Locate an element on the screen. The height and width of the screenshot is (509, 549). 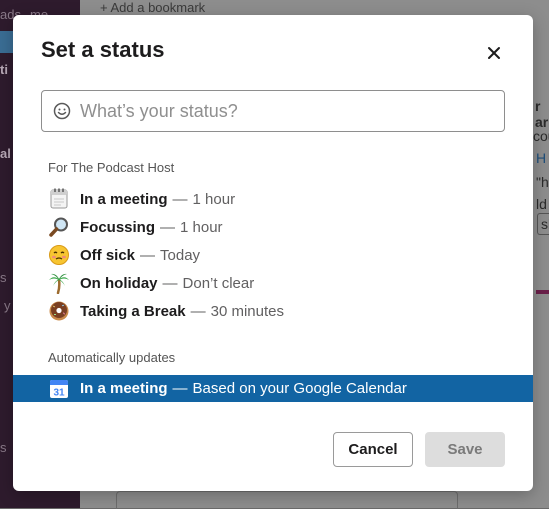
calendar-icon is located at coordinates (59, 199).